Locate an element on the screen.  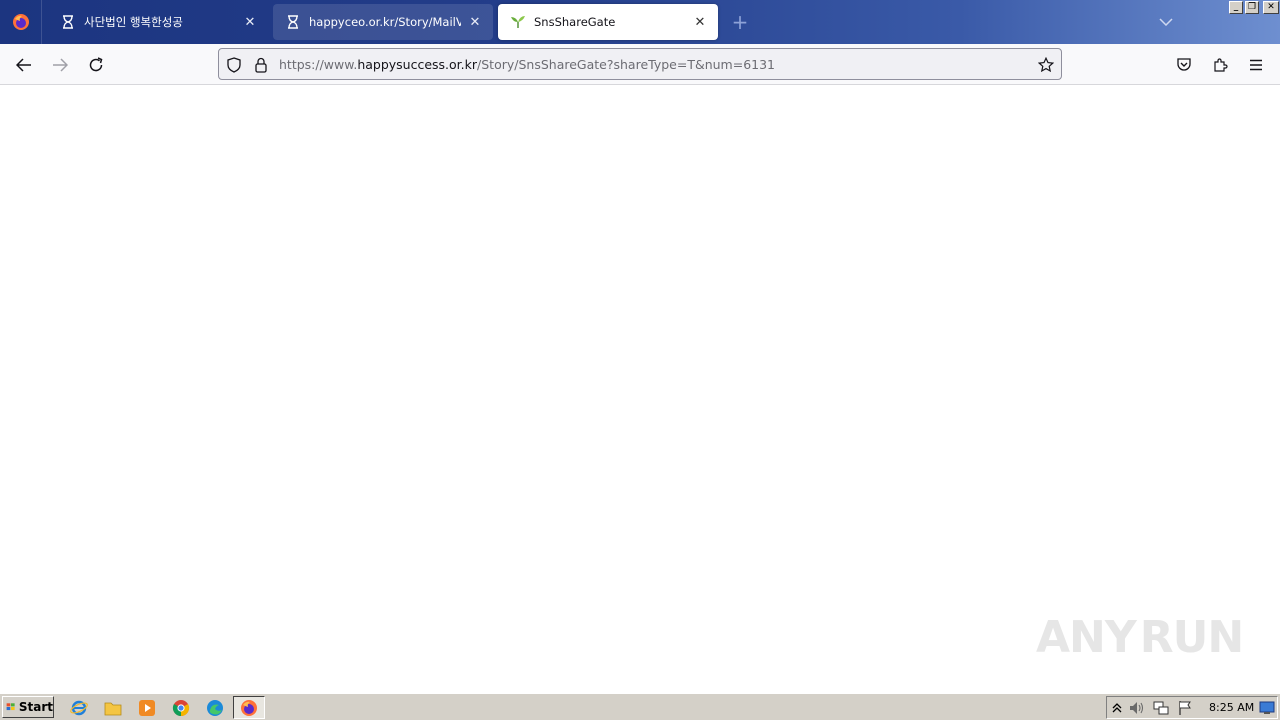
show-hidden-icons-icon is located at coordinates (1117, 708).